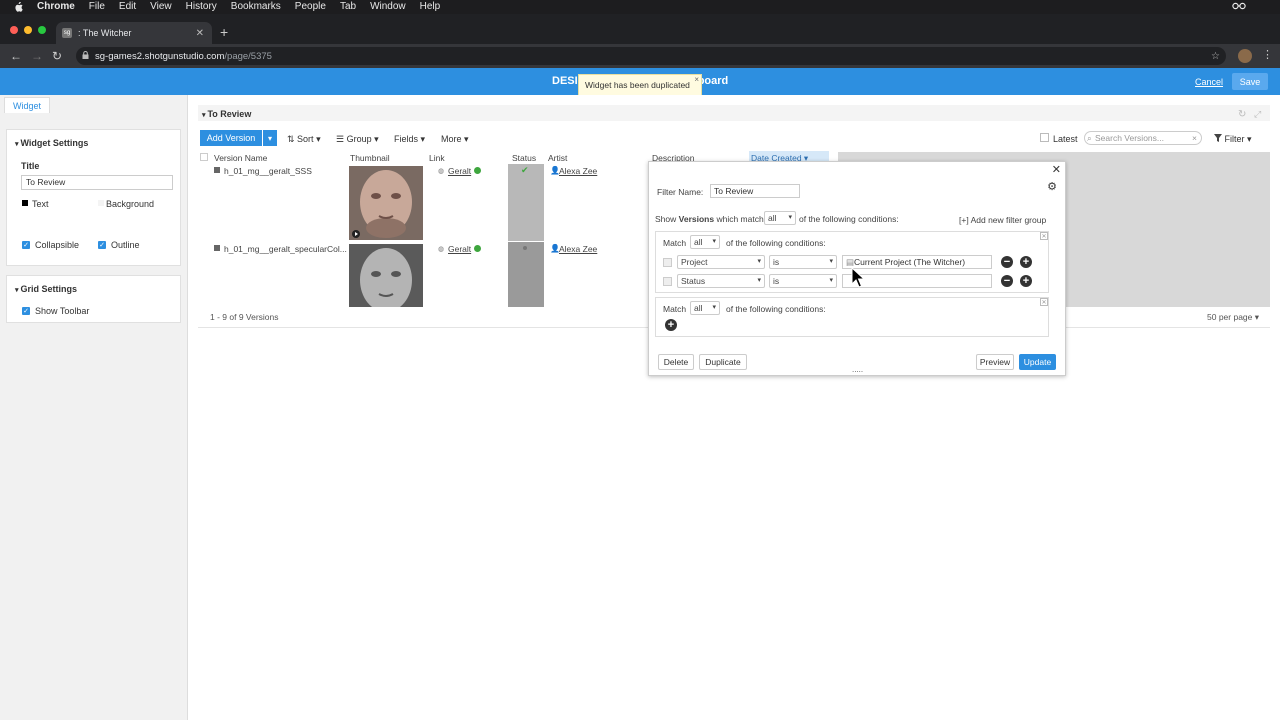 Image resolution: width=1280 pixels, height=720 pixels. Describe the element at coordinates (637, 85) in the screenshot. I see `toast-message: Widget has been duplicated` at that location.